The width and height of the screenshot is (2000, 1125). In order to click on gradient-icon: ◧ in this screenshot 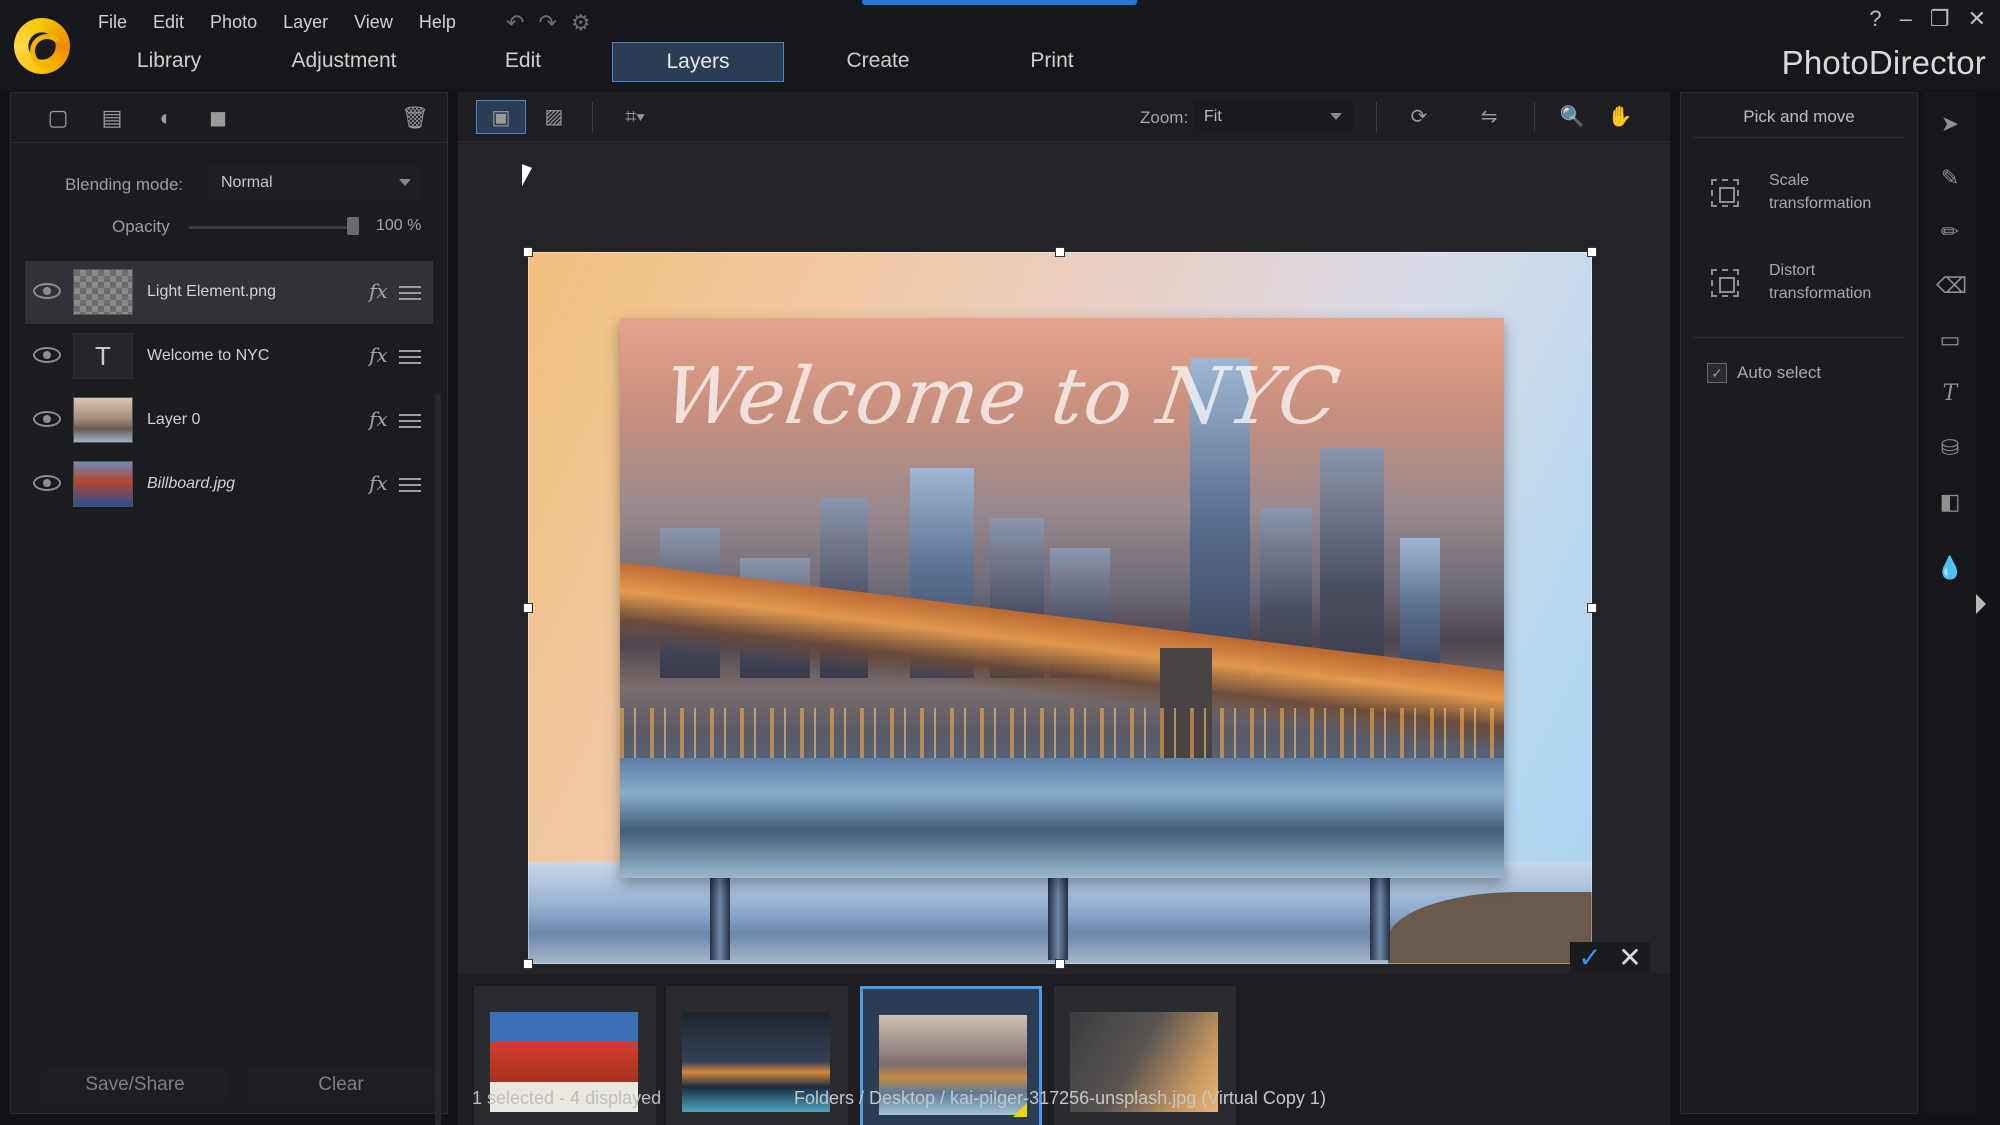, I will do `click(1950, 502)`.